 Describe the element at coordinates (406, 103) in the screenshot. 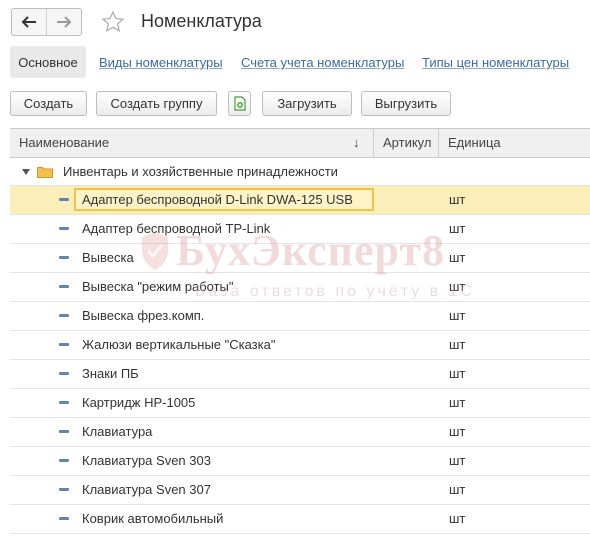

I see `unload-button: Выгрузить` at that location.